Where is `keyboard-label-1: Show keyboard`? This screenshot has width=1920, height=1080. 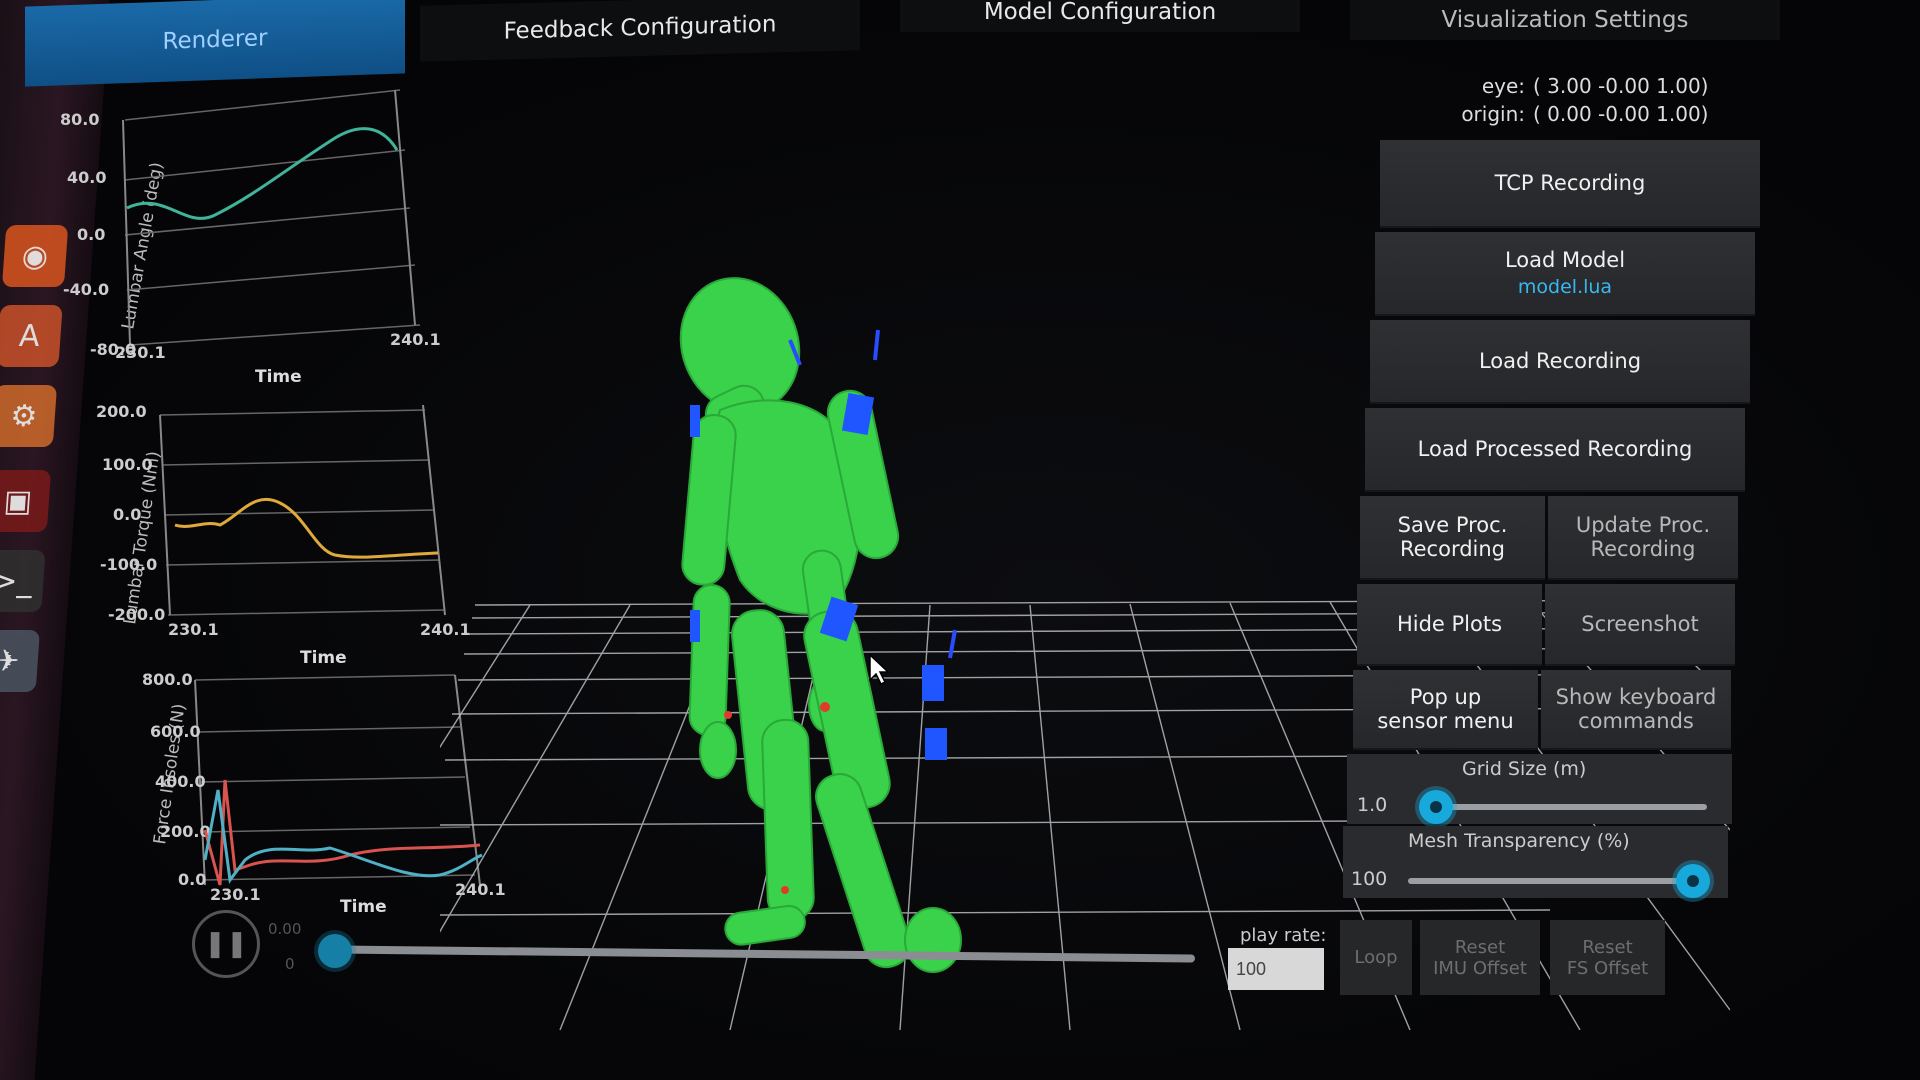
keyboard-label-1: Show keyboard is located at coordinates (1636, 697).